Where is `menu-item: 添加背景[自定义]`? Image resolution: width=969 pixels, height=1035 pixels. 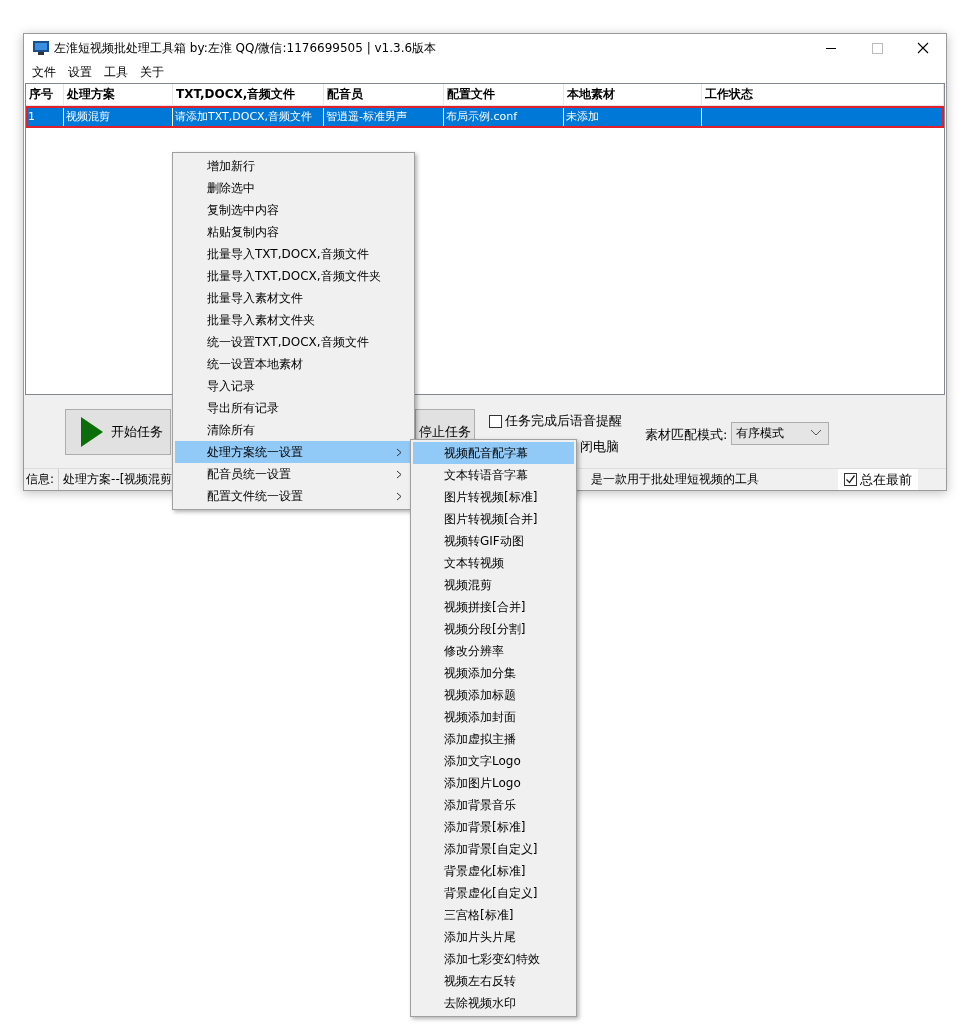 menu-item: 添加背景[自定义] is located at coordinates (493, 849).